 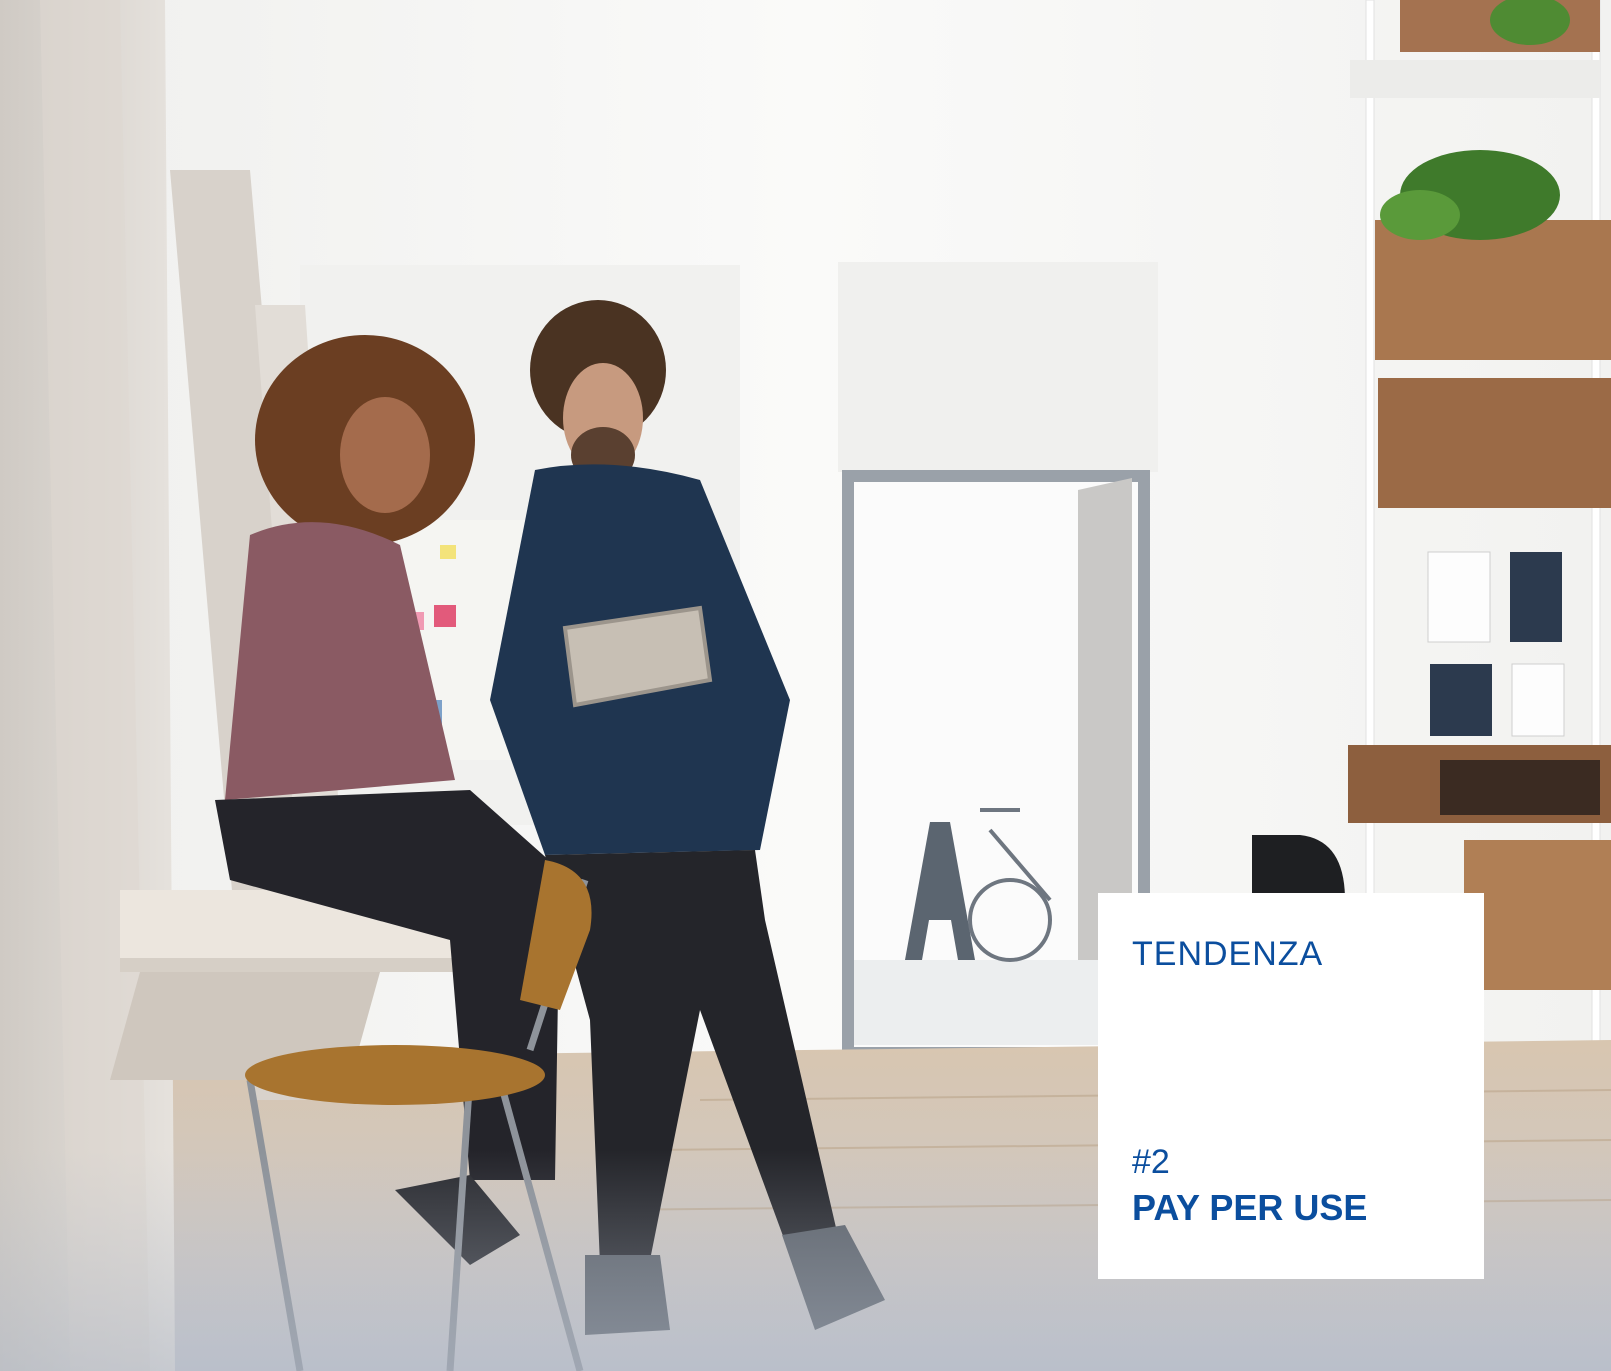 What do you see at coordinates (1493, 290) in the screenshot?
I see `planter-box` at bounding box center [1493, 290].